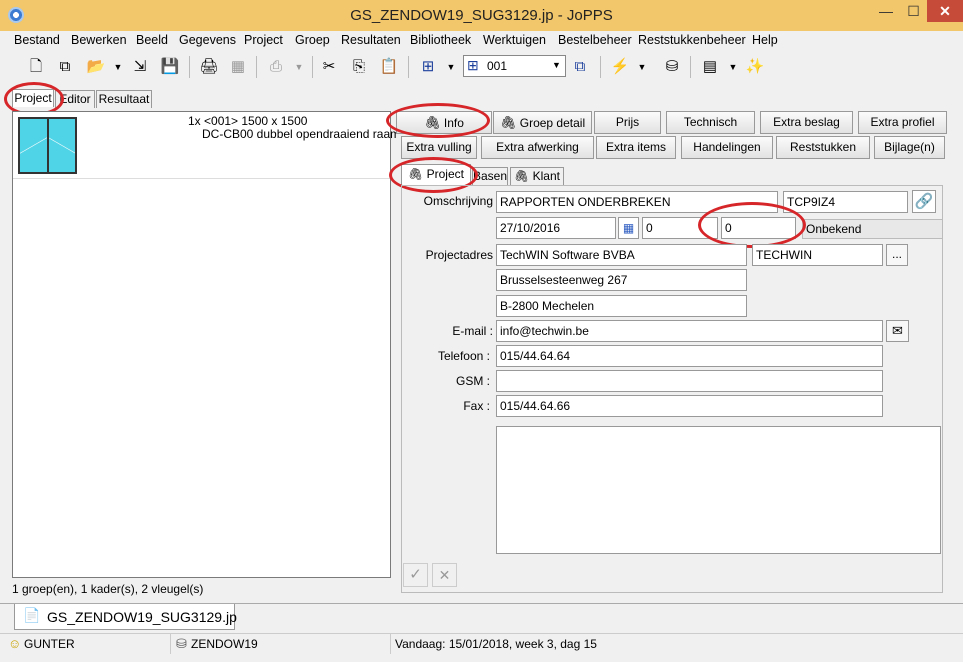 The image size is (963, 662). I want to click on new-file-icon: 🗋, so click(36, 67).